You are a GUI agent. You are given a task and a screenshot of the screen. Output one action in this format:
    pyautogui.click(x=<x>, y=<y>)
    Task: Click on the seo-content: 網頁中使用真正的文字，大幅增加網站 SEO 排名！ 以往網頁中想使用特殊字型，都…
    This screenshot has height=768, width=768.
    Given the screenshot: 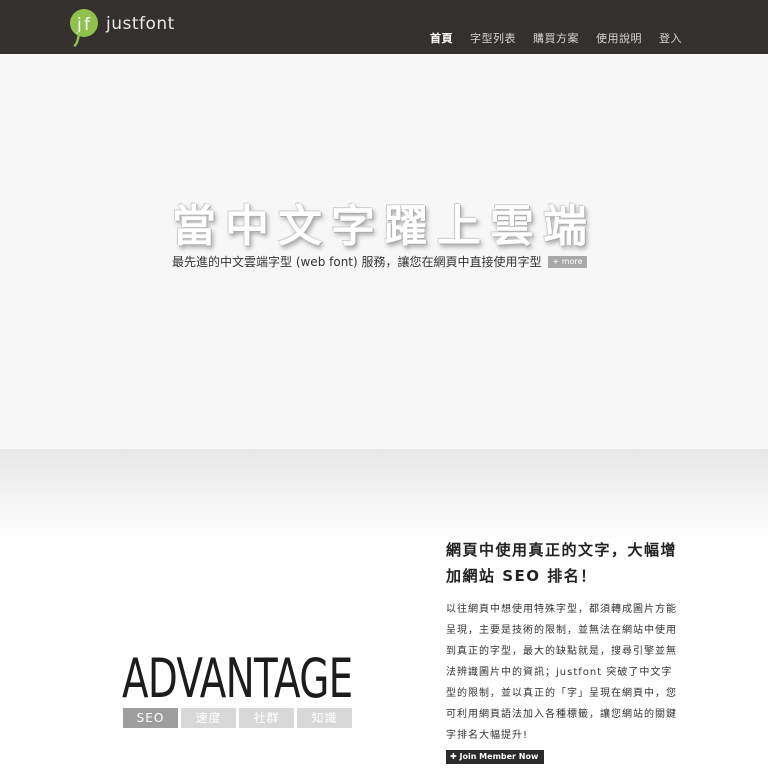 What is the action you would take?
    pyautogui.click(x=562, y=641)
    